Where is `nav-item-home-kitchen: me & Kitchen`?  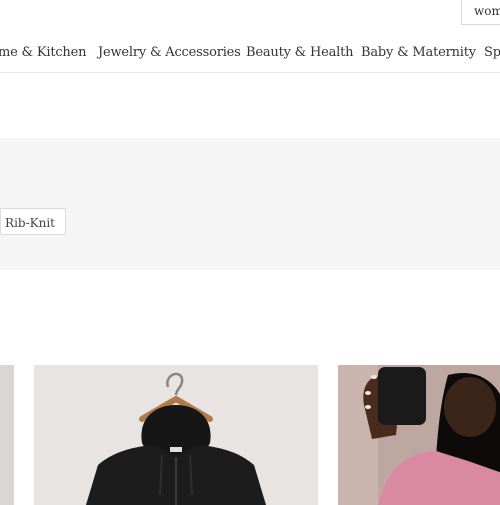 nav-item-home-kitchen: me & Kitchen is located at coordinates (43, 52).